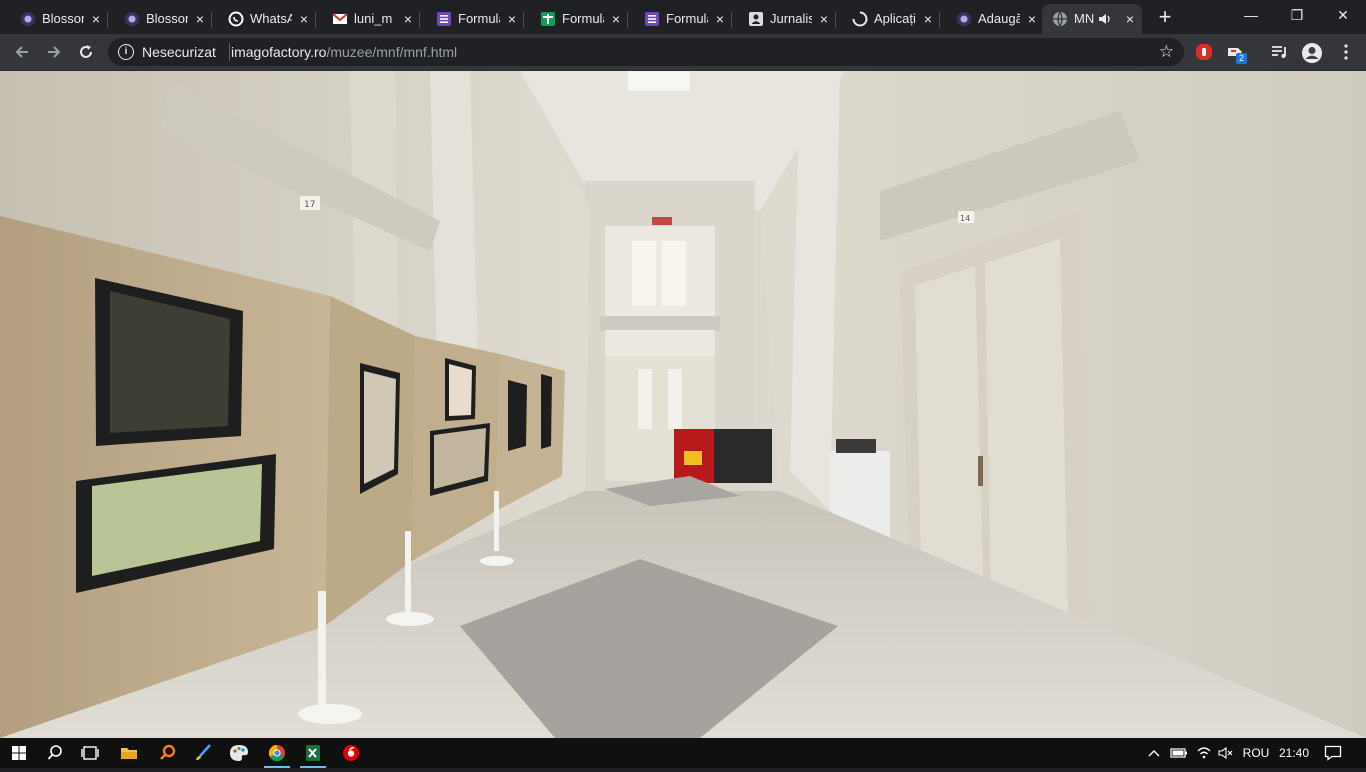 This screenshot has width=1366, height=772. Describe the element at coordinates (271, 18) in the screenshot. I see `tab-title: WhatsApp` at that location.